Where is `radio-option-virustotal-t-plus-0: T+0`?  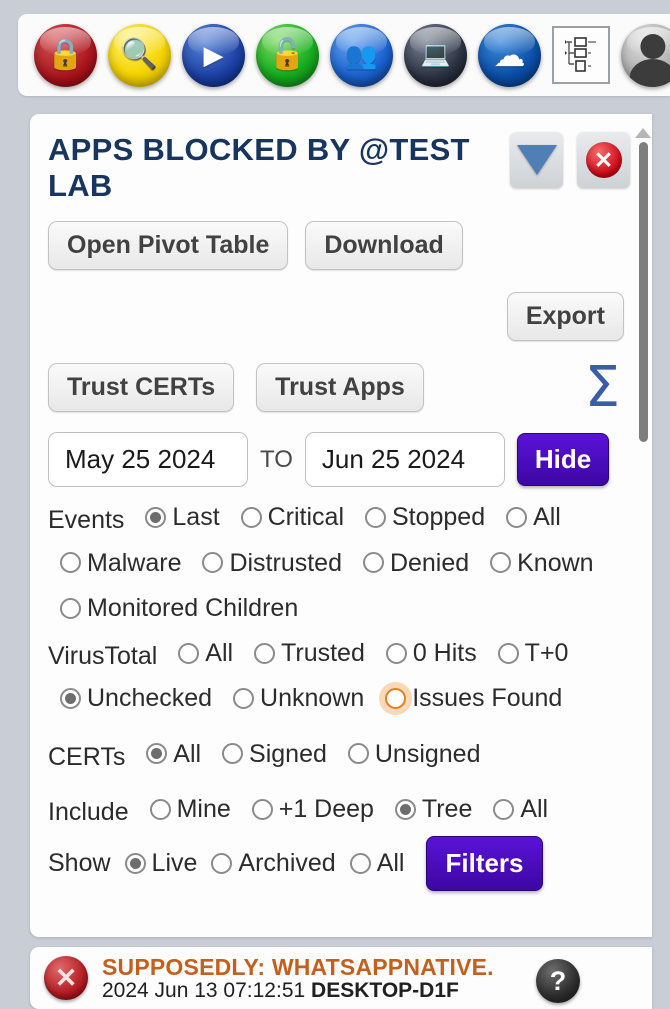
radio-option-virustotal-t-plus-0: T+0 is located at coordinates (533, 653).